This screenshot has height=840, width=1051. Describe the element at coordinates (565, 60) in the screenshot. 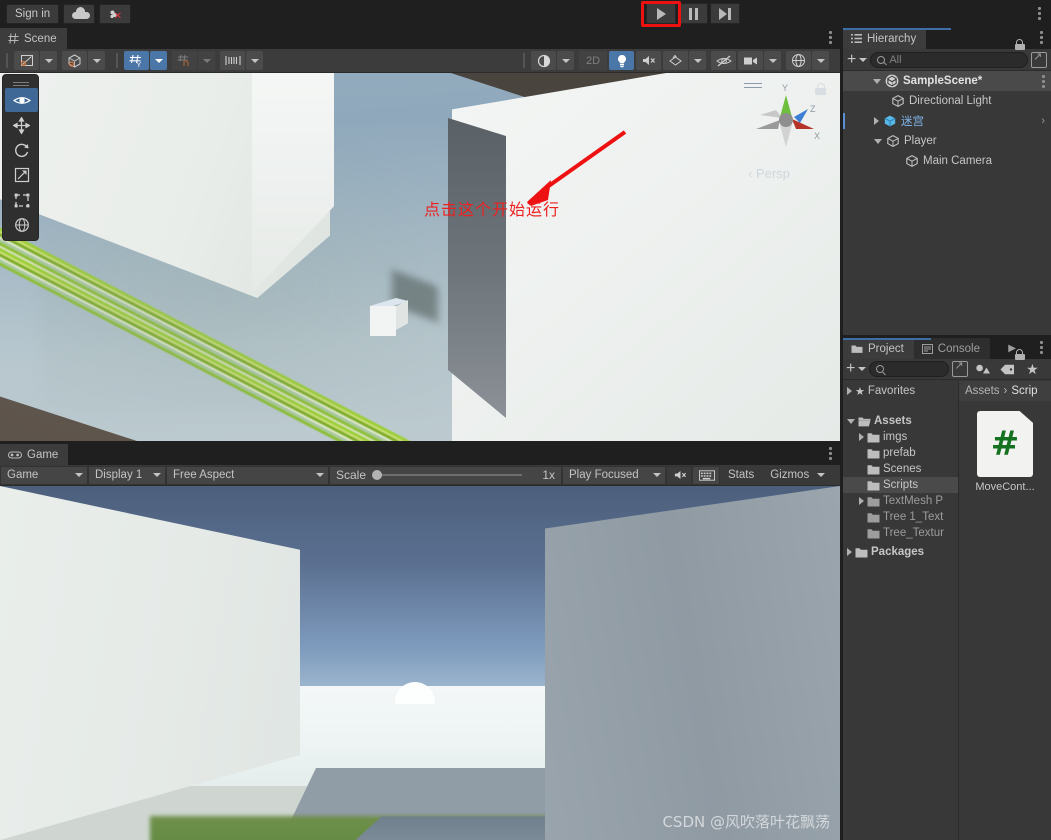

I see `scene-daynight-dropdown` at that location.